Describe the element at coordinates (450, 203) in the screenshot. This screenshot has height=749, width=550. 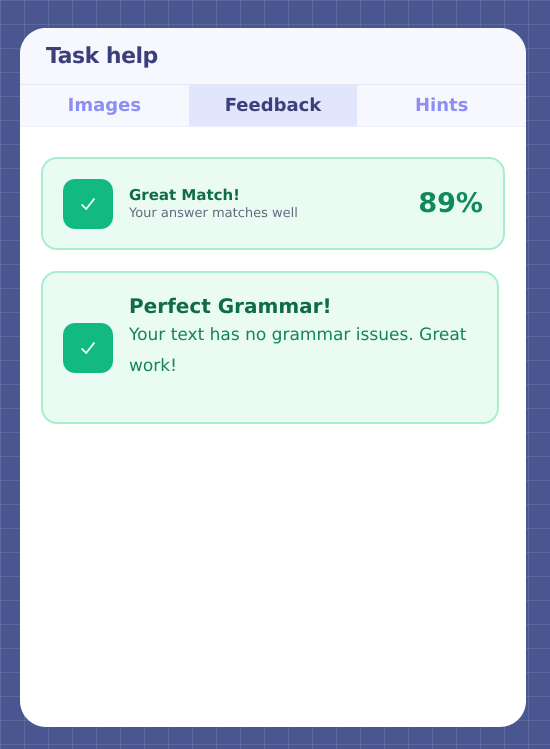
I see `score-value: 89%` at that location.